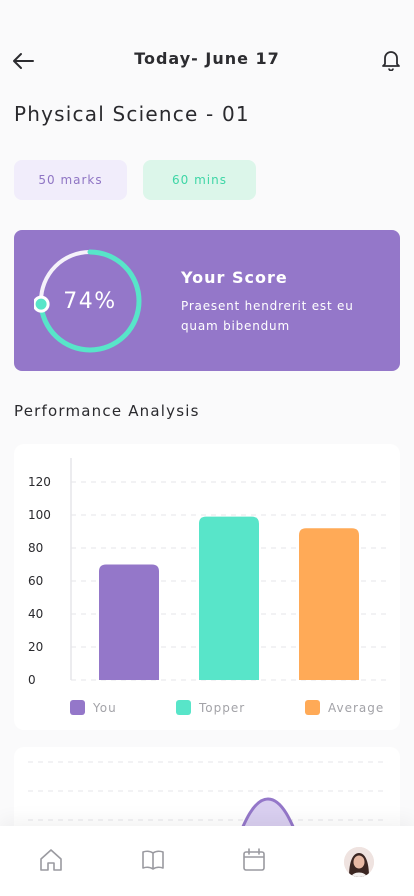  I want to click on tab-calendar, so click(254, 860).